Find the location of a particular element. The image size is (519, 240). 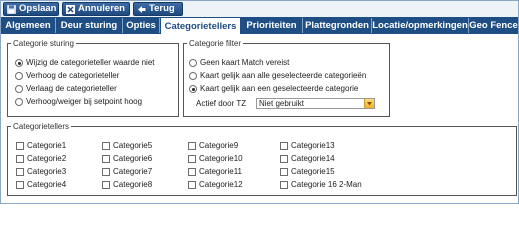

radio-wijzig-niet: Wijzig de categorieteller waarde niet is located at coordinates (85, 63).